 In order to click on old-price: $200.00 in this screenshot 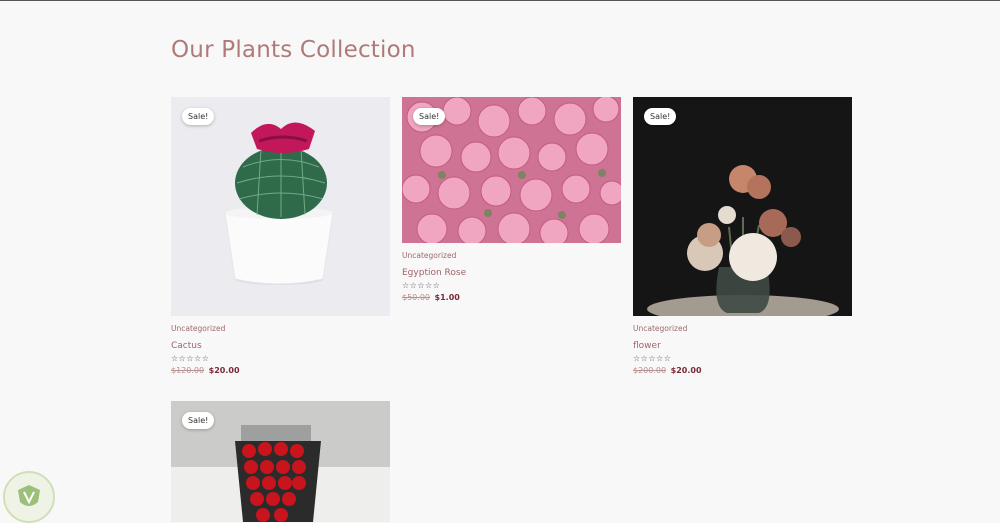, I will do `click(650, 370)`.